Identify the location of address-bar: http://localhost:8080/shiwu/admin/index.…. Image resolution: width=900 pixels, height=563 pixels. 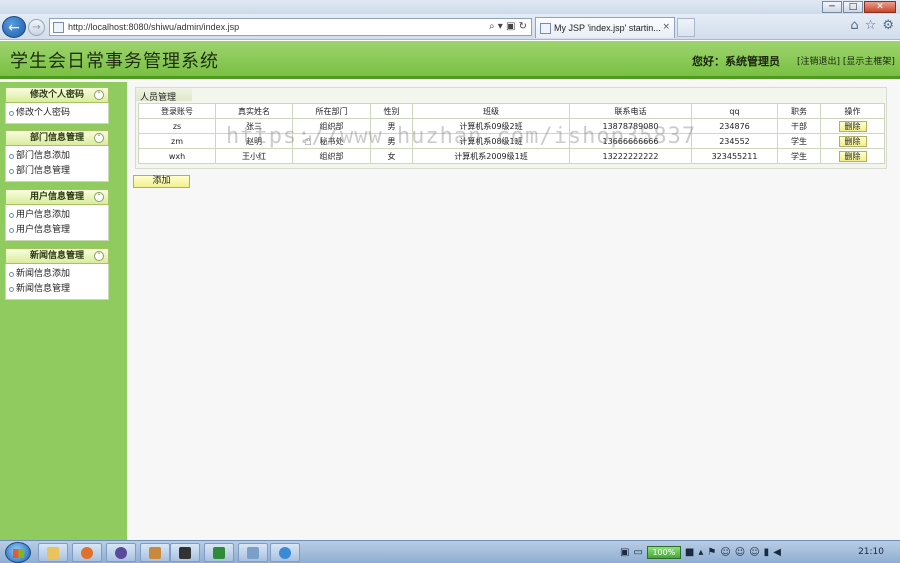
(290, 27).